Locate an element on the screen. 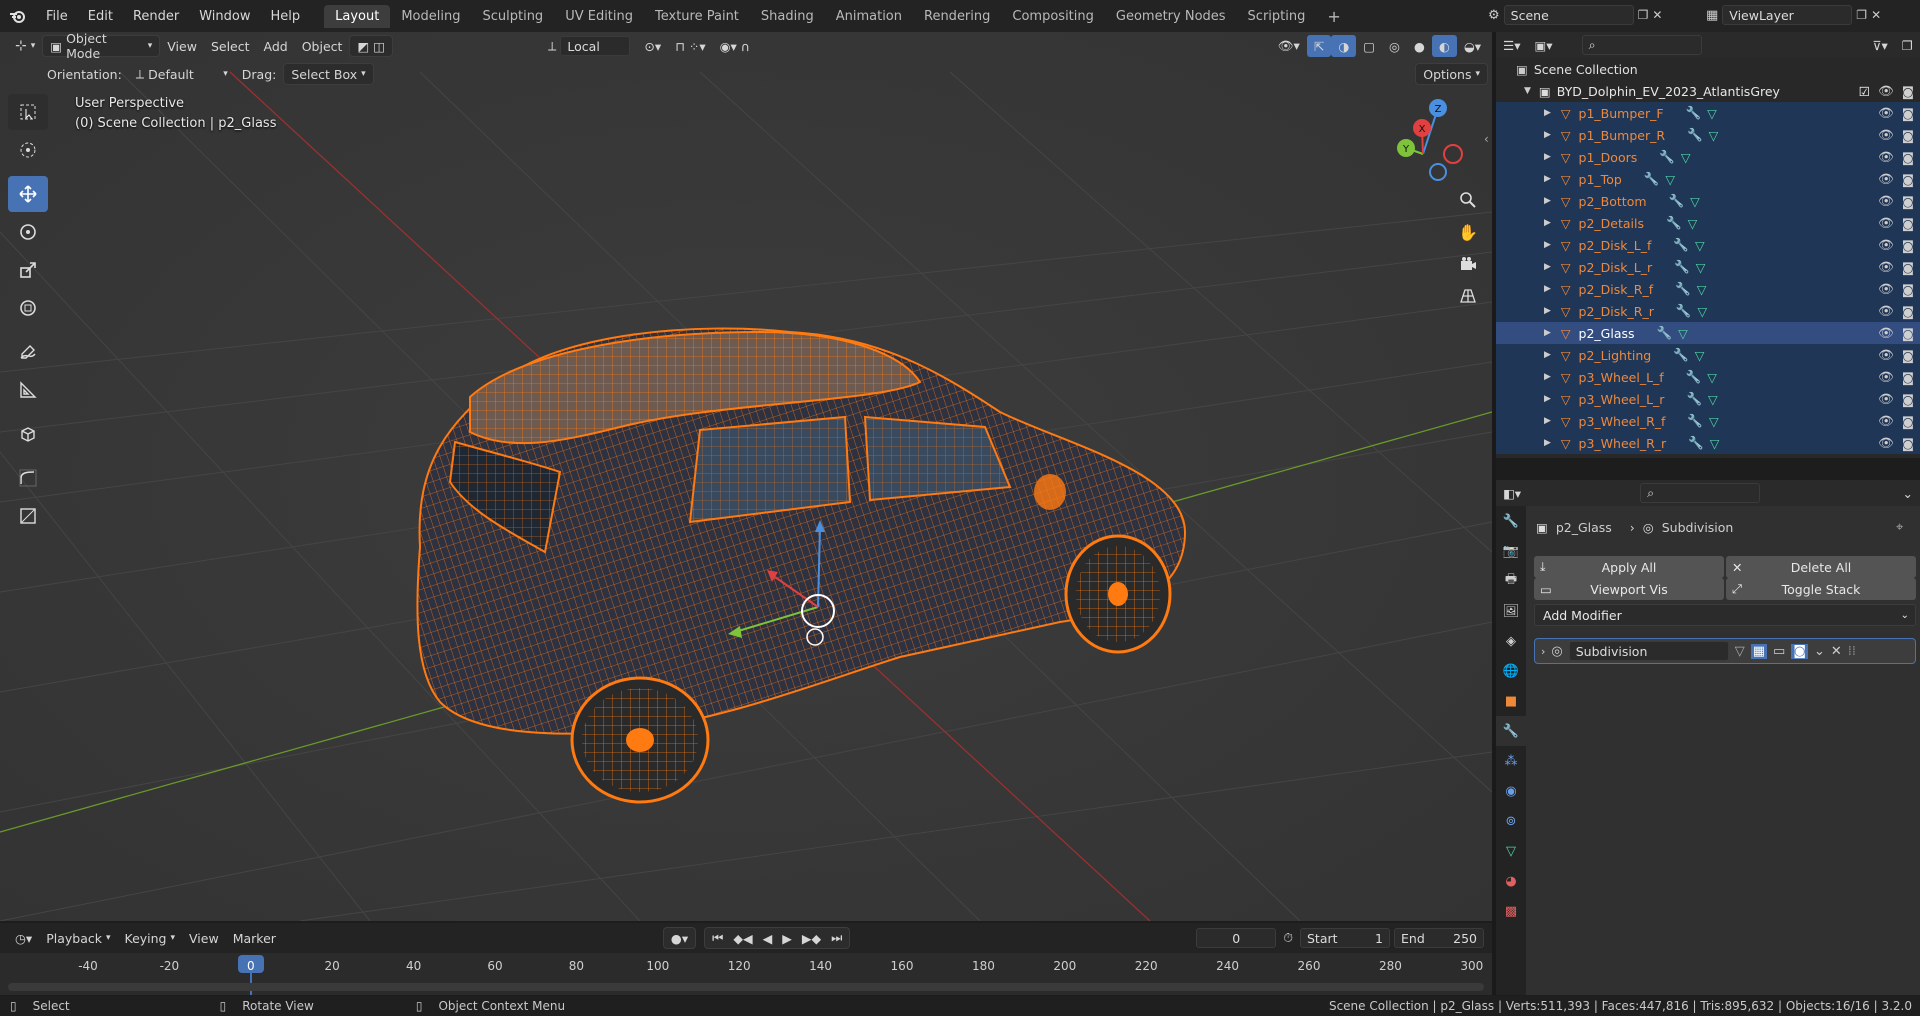 The width and height of the screenshot is (1920, 1016). copy-viewlayer-icon: ❐ is located at coordinates (1861, 15).